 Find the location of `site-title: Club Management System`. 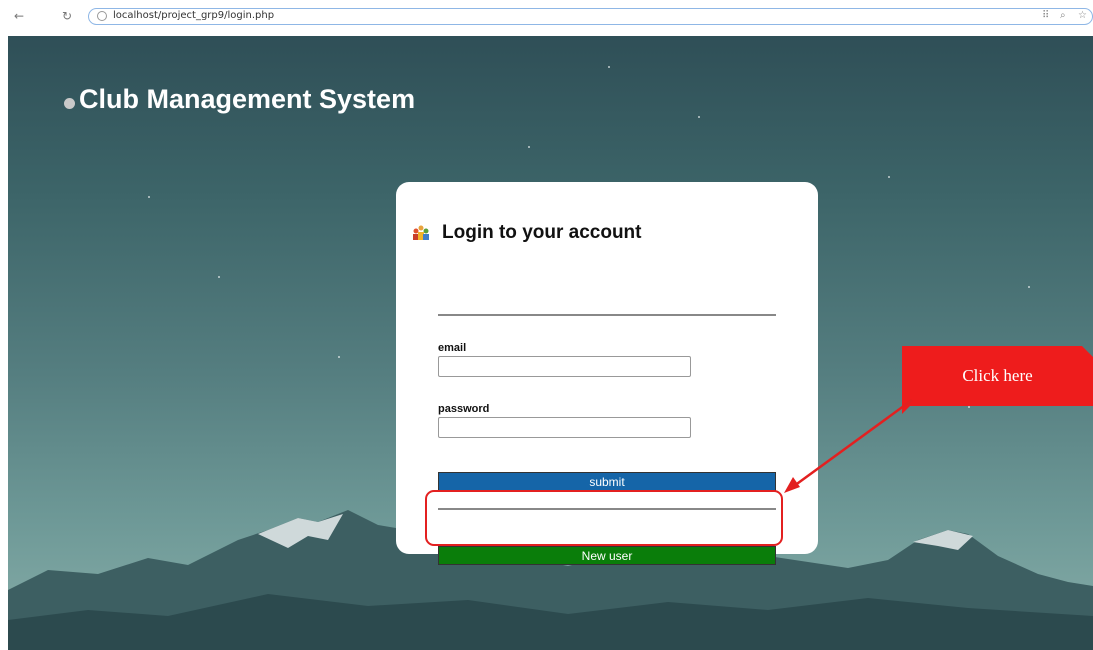

site-title: Club Management System is located at coordinates (239, 99).